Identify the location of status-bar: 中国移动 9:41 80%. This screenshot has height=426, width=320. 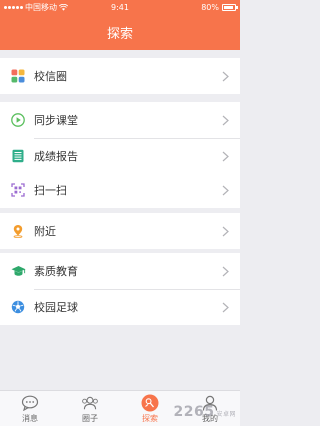
(120, 7).